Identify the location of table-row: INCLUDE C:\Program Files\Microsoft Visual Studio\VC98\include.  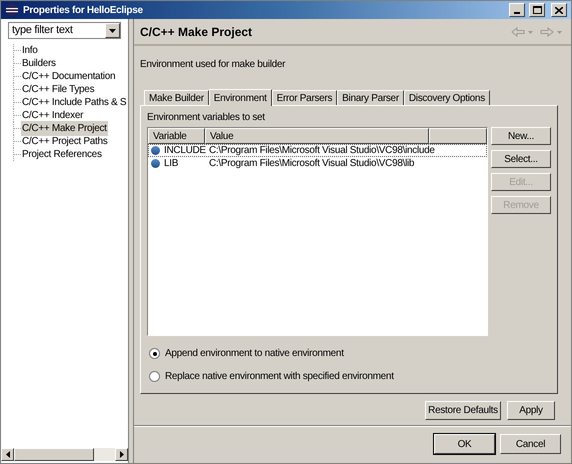
(317, 150).